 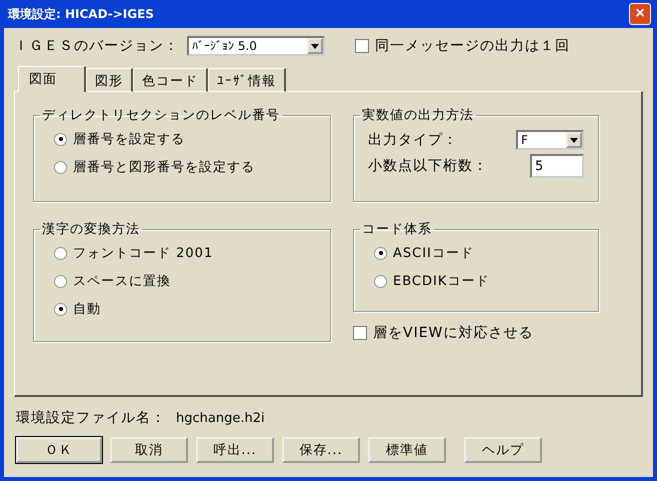 What do you see at coordinates (479, 281) in the screenshot?
I see `radio-option: EBCDIKコード` at bounding box center [479, 281].